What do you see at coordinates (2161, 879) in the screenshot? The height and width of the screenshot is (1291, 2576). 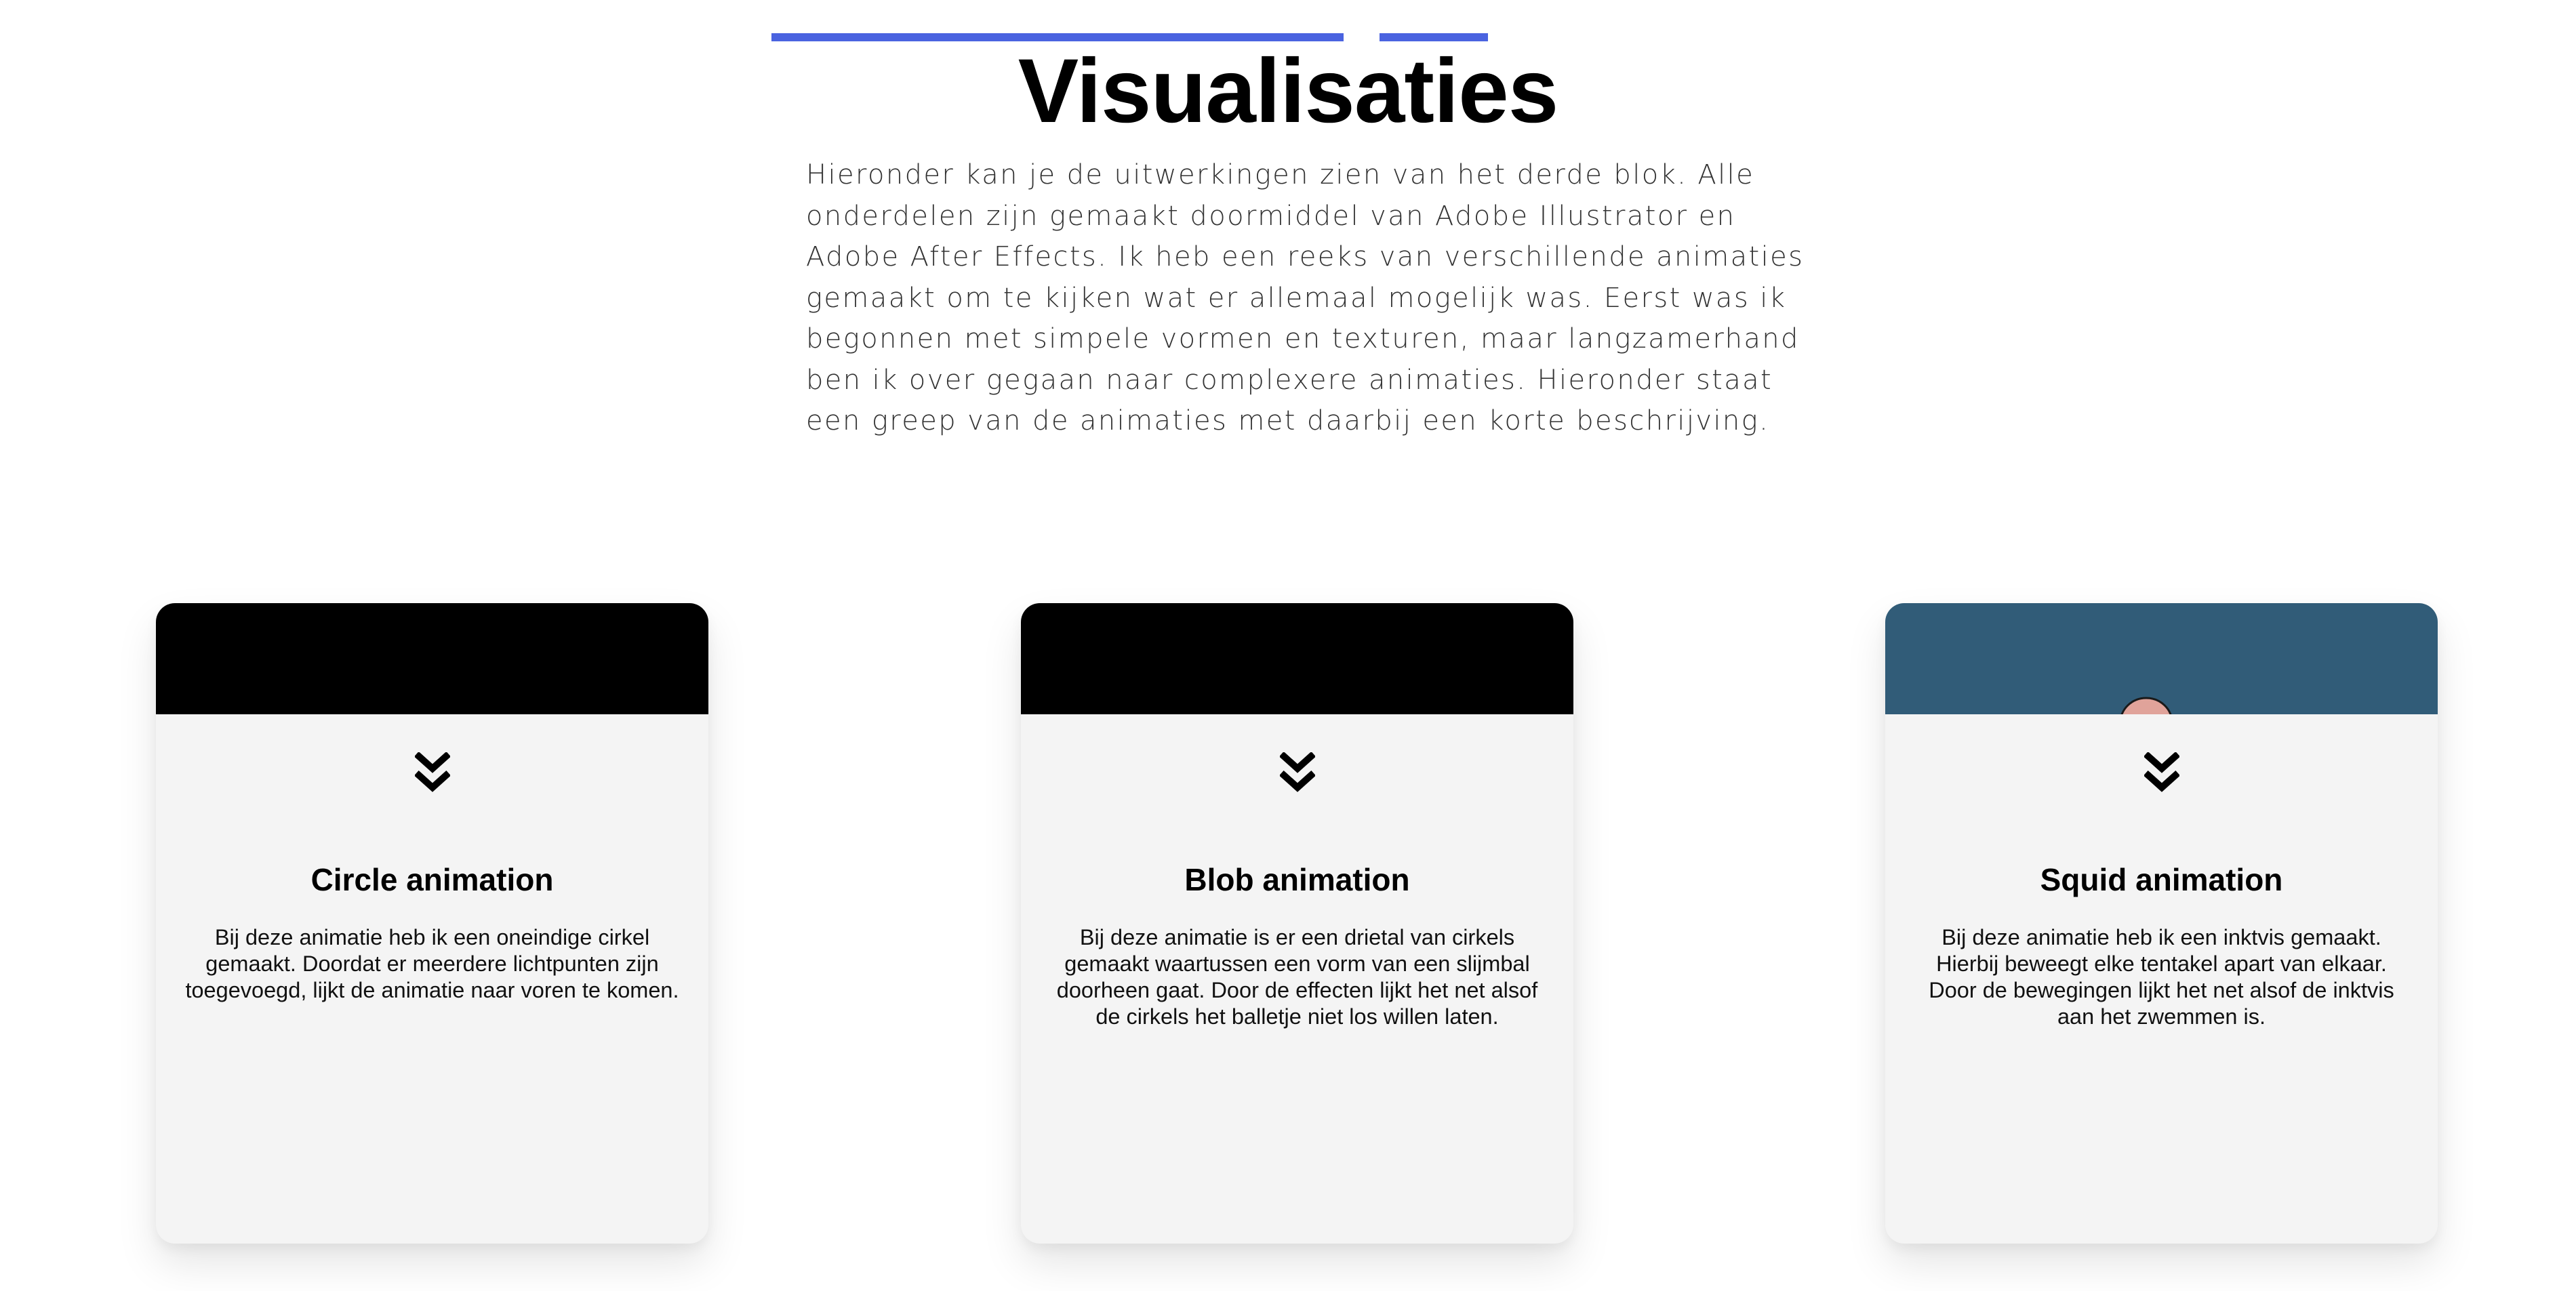 I see `card-title: Squid animation` at bounding box center [2161, 879].